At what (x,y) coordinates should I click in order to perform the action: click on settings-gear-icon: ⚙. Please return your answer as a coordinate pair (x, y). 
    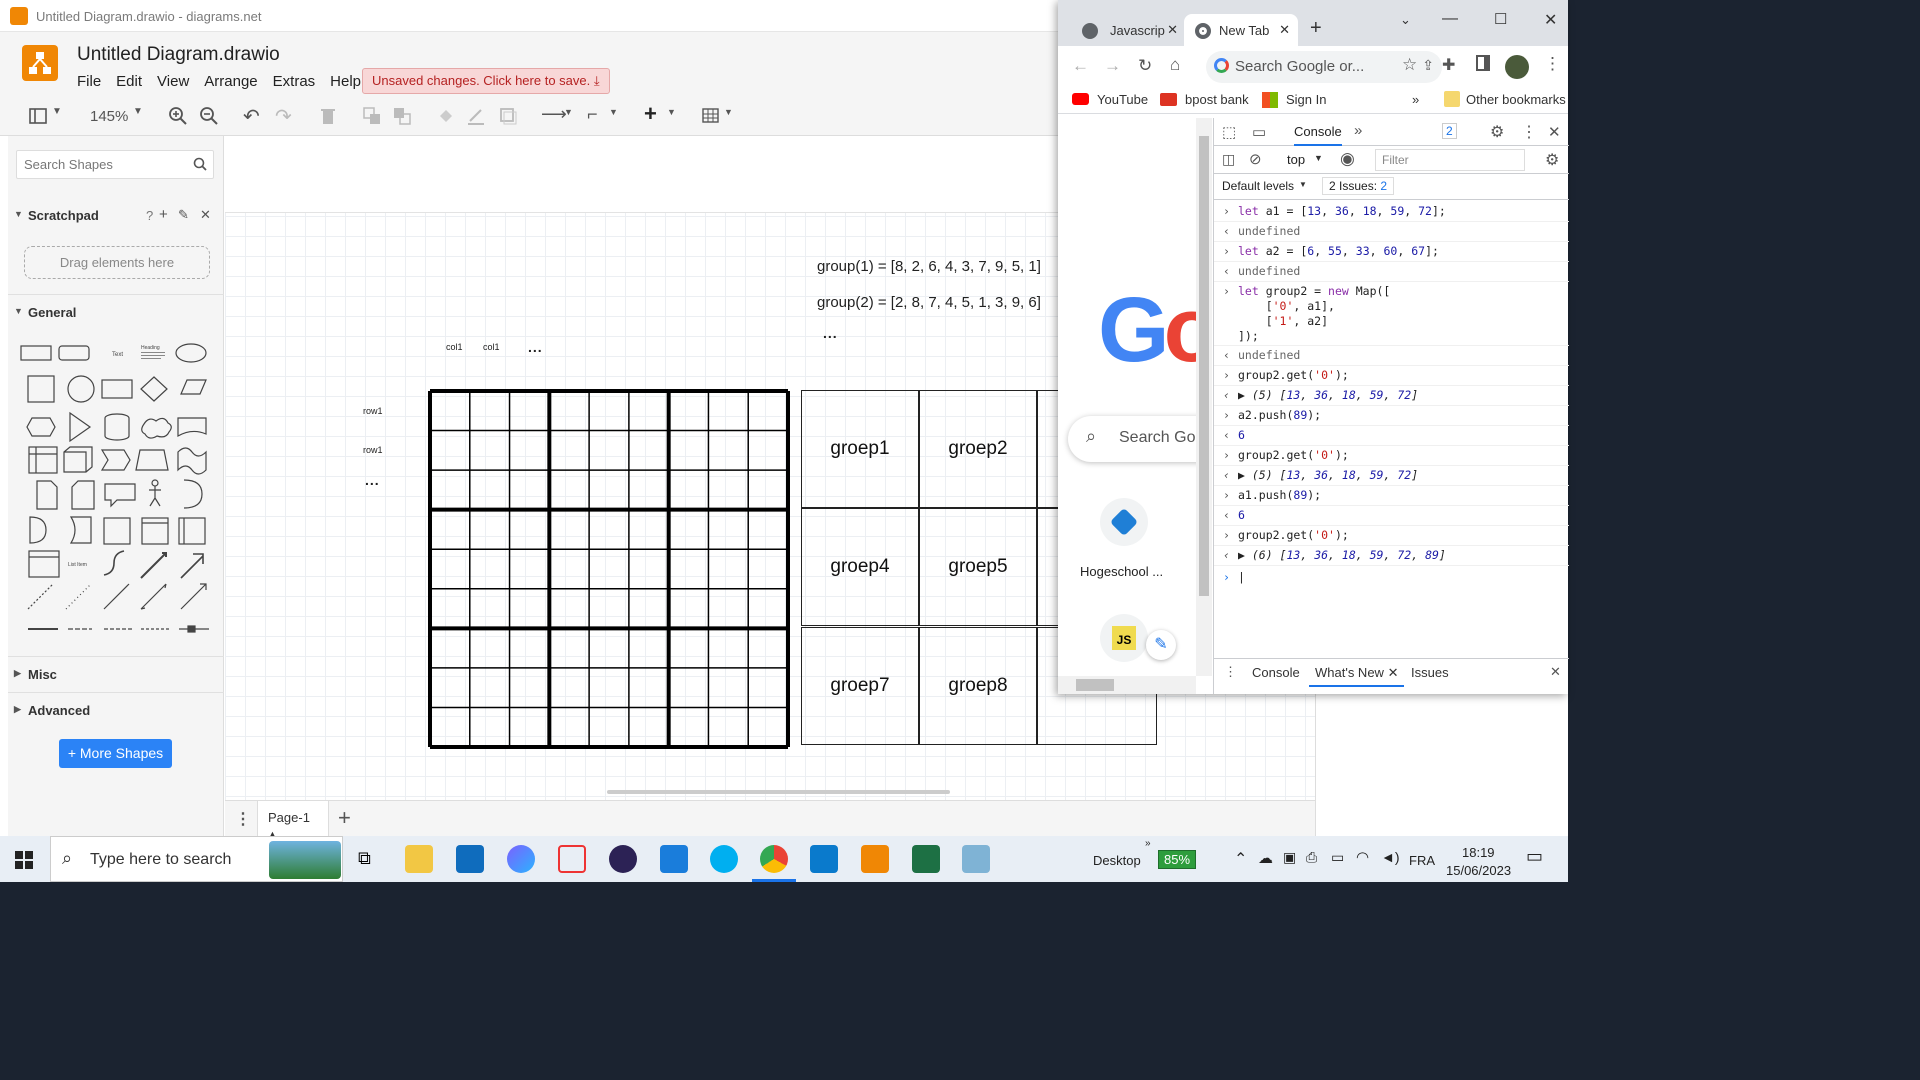
    Looking at the image, I should click on (1497, 132).